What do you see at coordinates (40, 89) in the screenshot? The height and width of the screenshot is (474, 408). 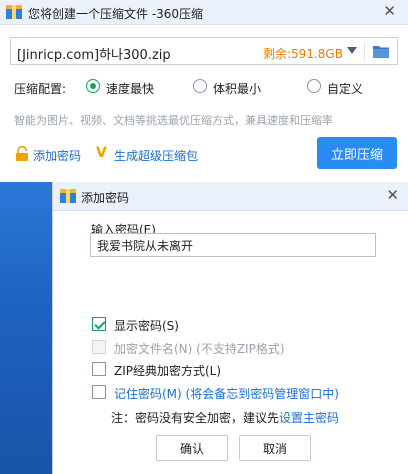 I see `compression-config-label: 压缩配置:` at bounding box center [40, 89].